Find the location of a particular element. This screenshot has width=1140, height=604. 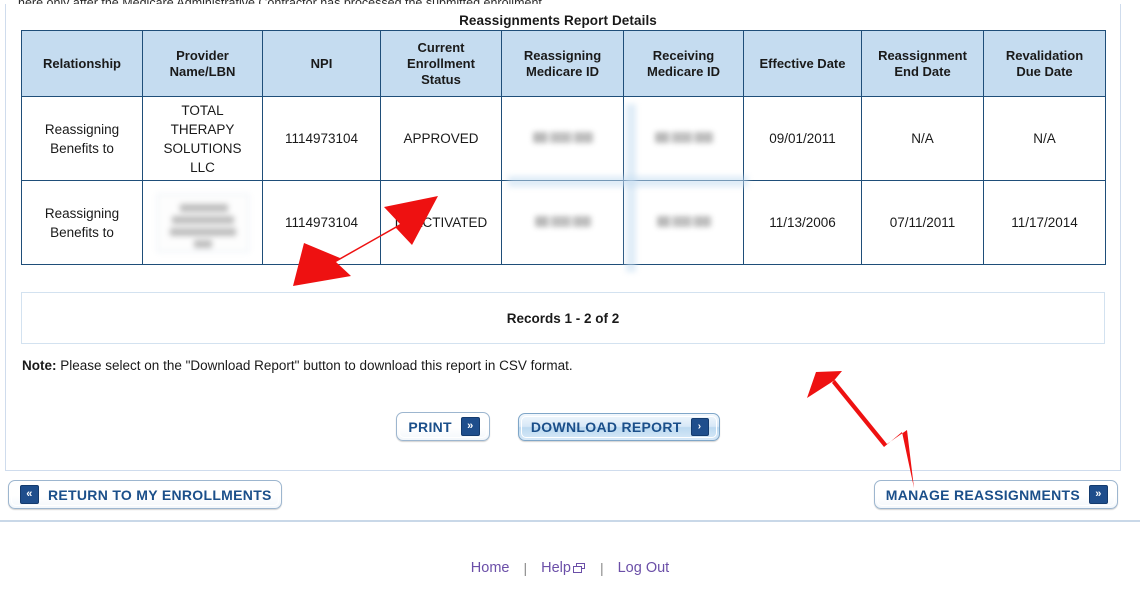

cell-revalidation-due-date: 11/17/2014 is located at coordinates (1044, 222).